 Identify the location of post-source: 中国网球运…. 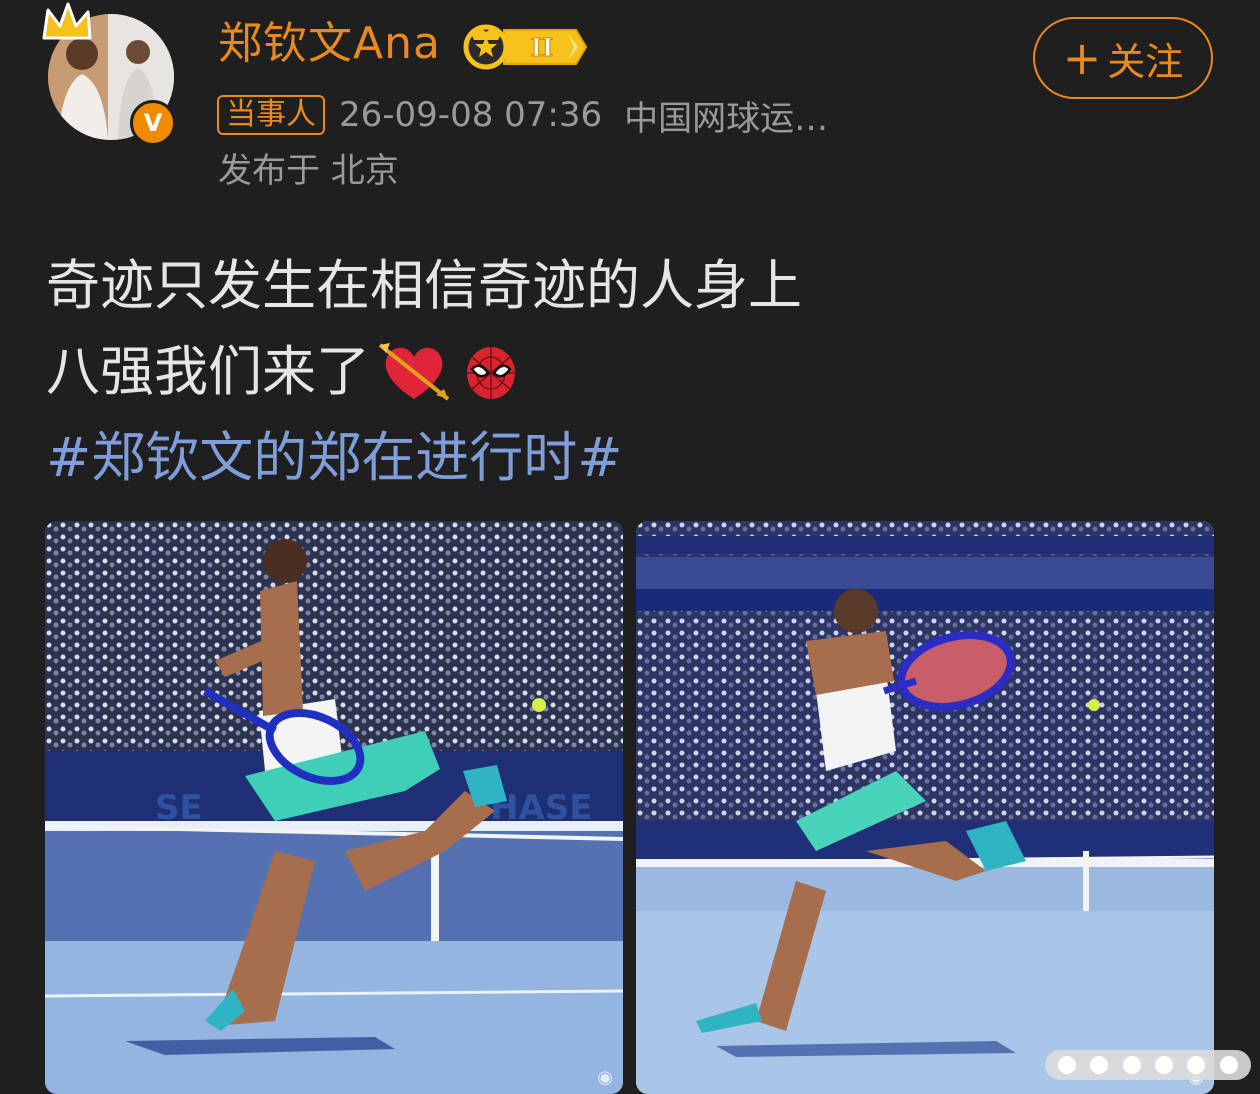
(726, 115).